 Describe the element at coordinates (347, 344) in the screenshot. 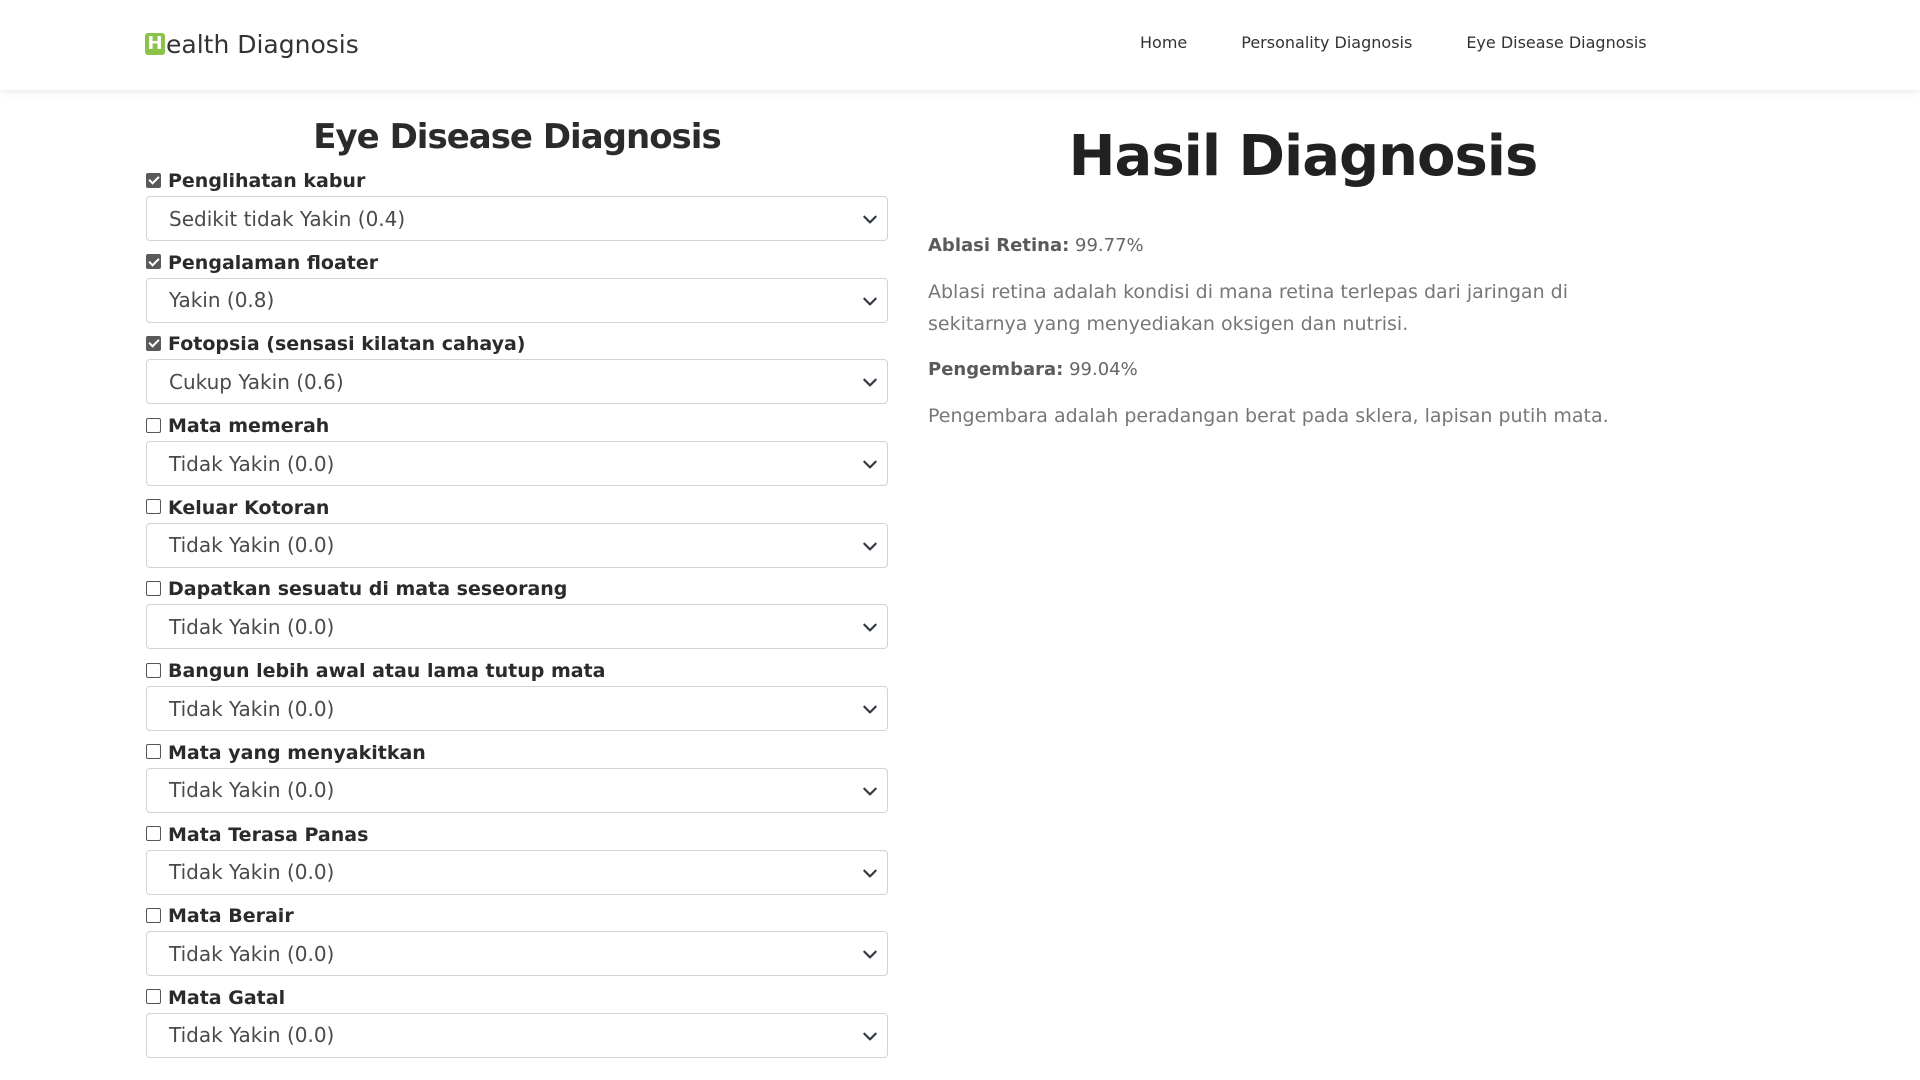

I see `symptom-label-text: Fotopsia (sensasi kilatan cahaya)` at that location.